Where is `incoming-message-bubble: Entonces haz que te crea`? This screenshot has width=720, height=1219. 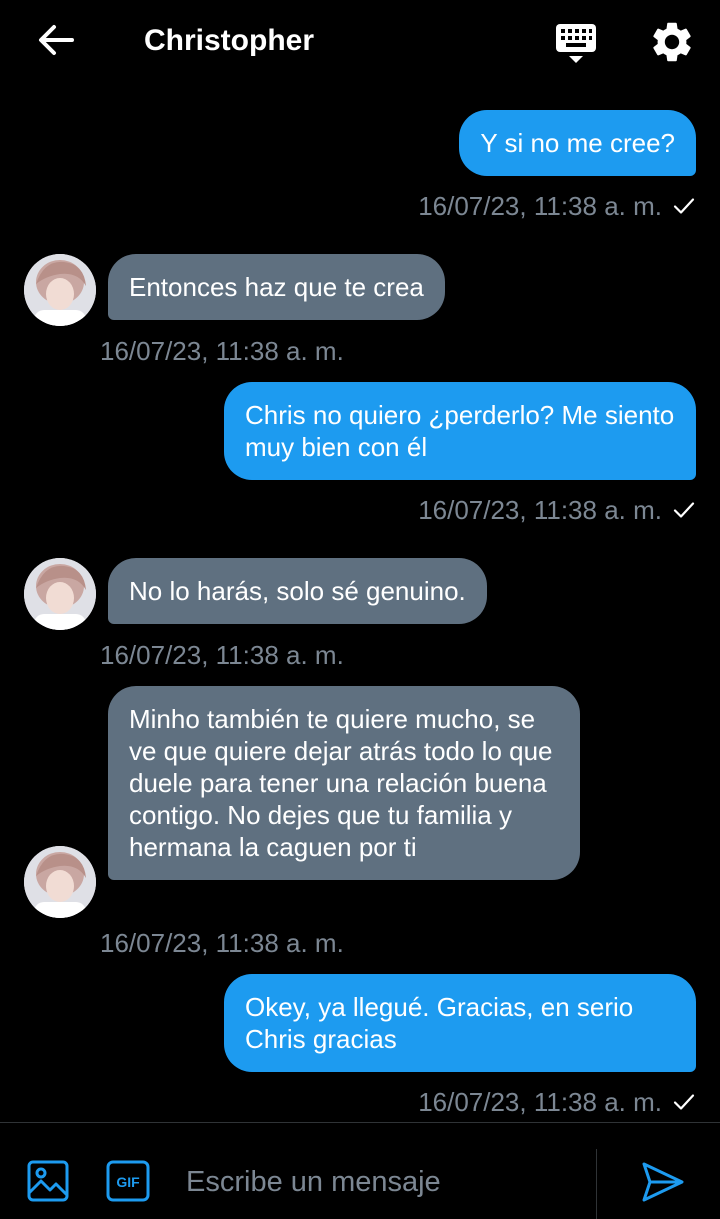
incoming-message-bubble: Entonces haz que te crea is located at coordinates (276, 287).